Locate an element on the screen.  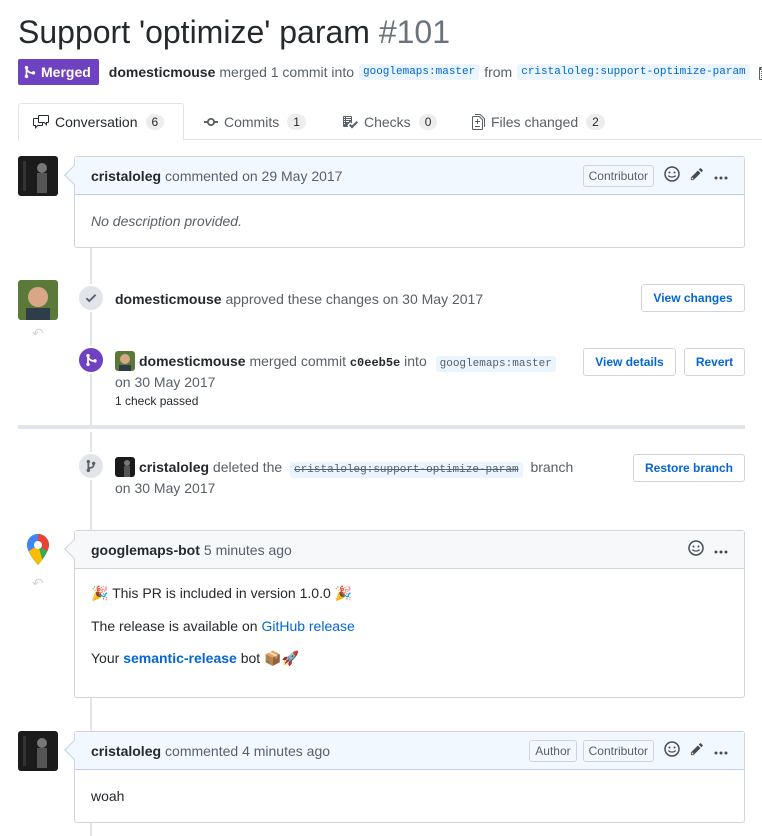
package-rocket-emoji: 📦🚀 is located at coordinates (281, 658).